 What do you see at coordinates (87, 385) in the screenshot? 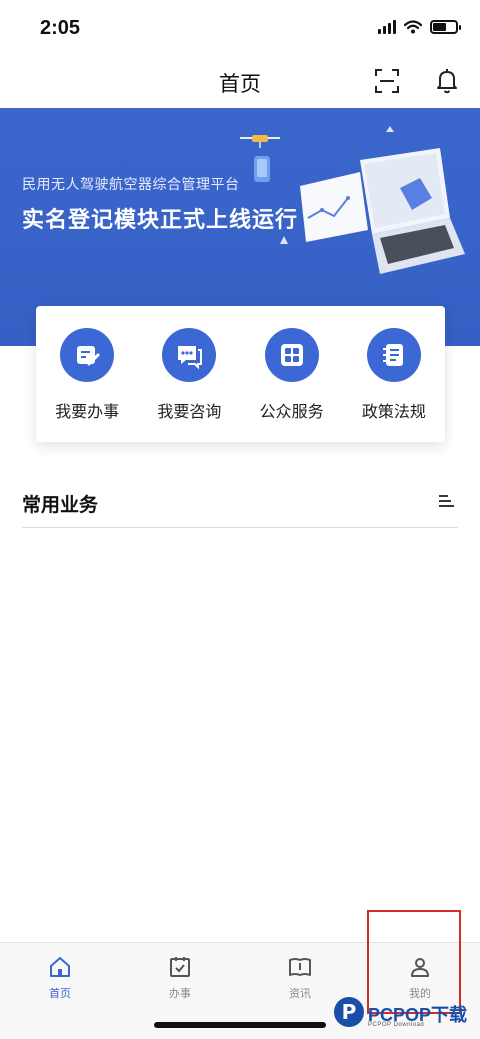
I see `quick-action-services: 我要办事` at bounding box center [87, 385].